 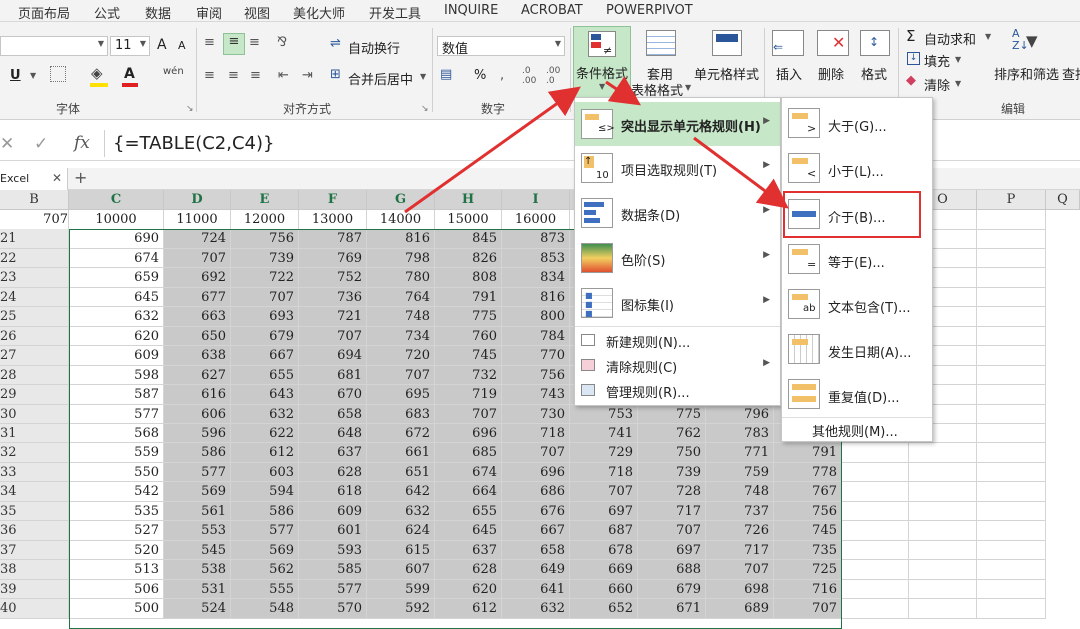 What do you see at coordinates (596, 145) in the screenshot?
I see `annotation-arrows` at bounding box center [596, 145].